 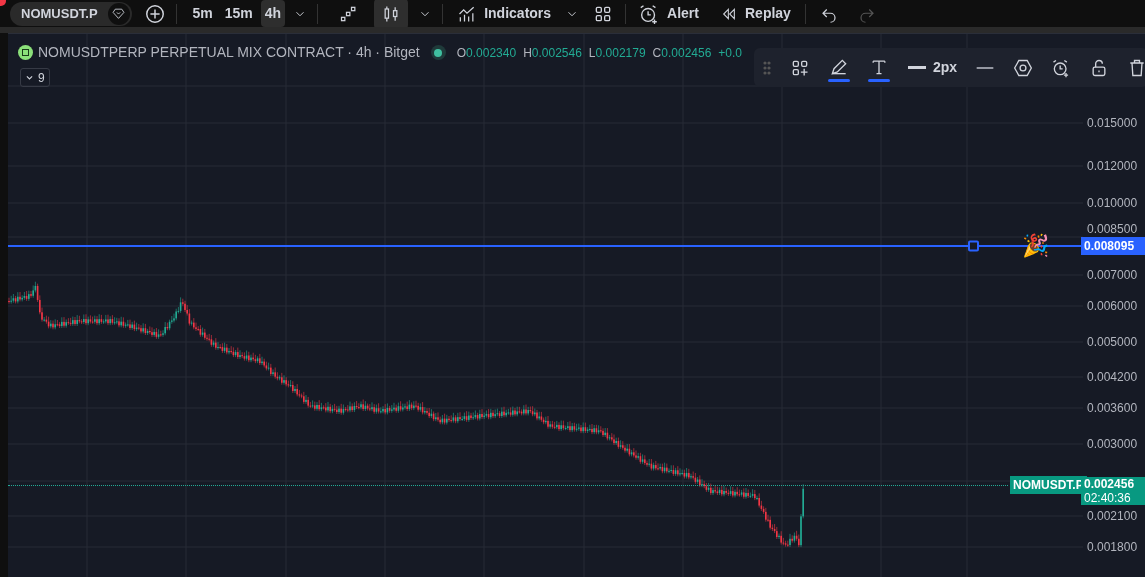 What do you see at coordinates (486, 53) in the screenshot?
I see `ohlc-value: O0.002340` at bounding box center [486, 53].